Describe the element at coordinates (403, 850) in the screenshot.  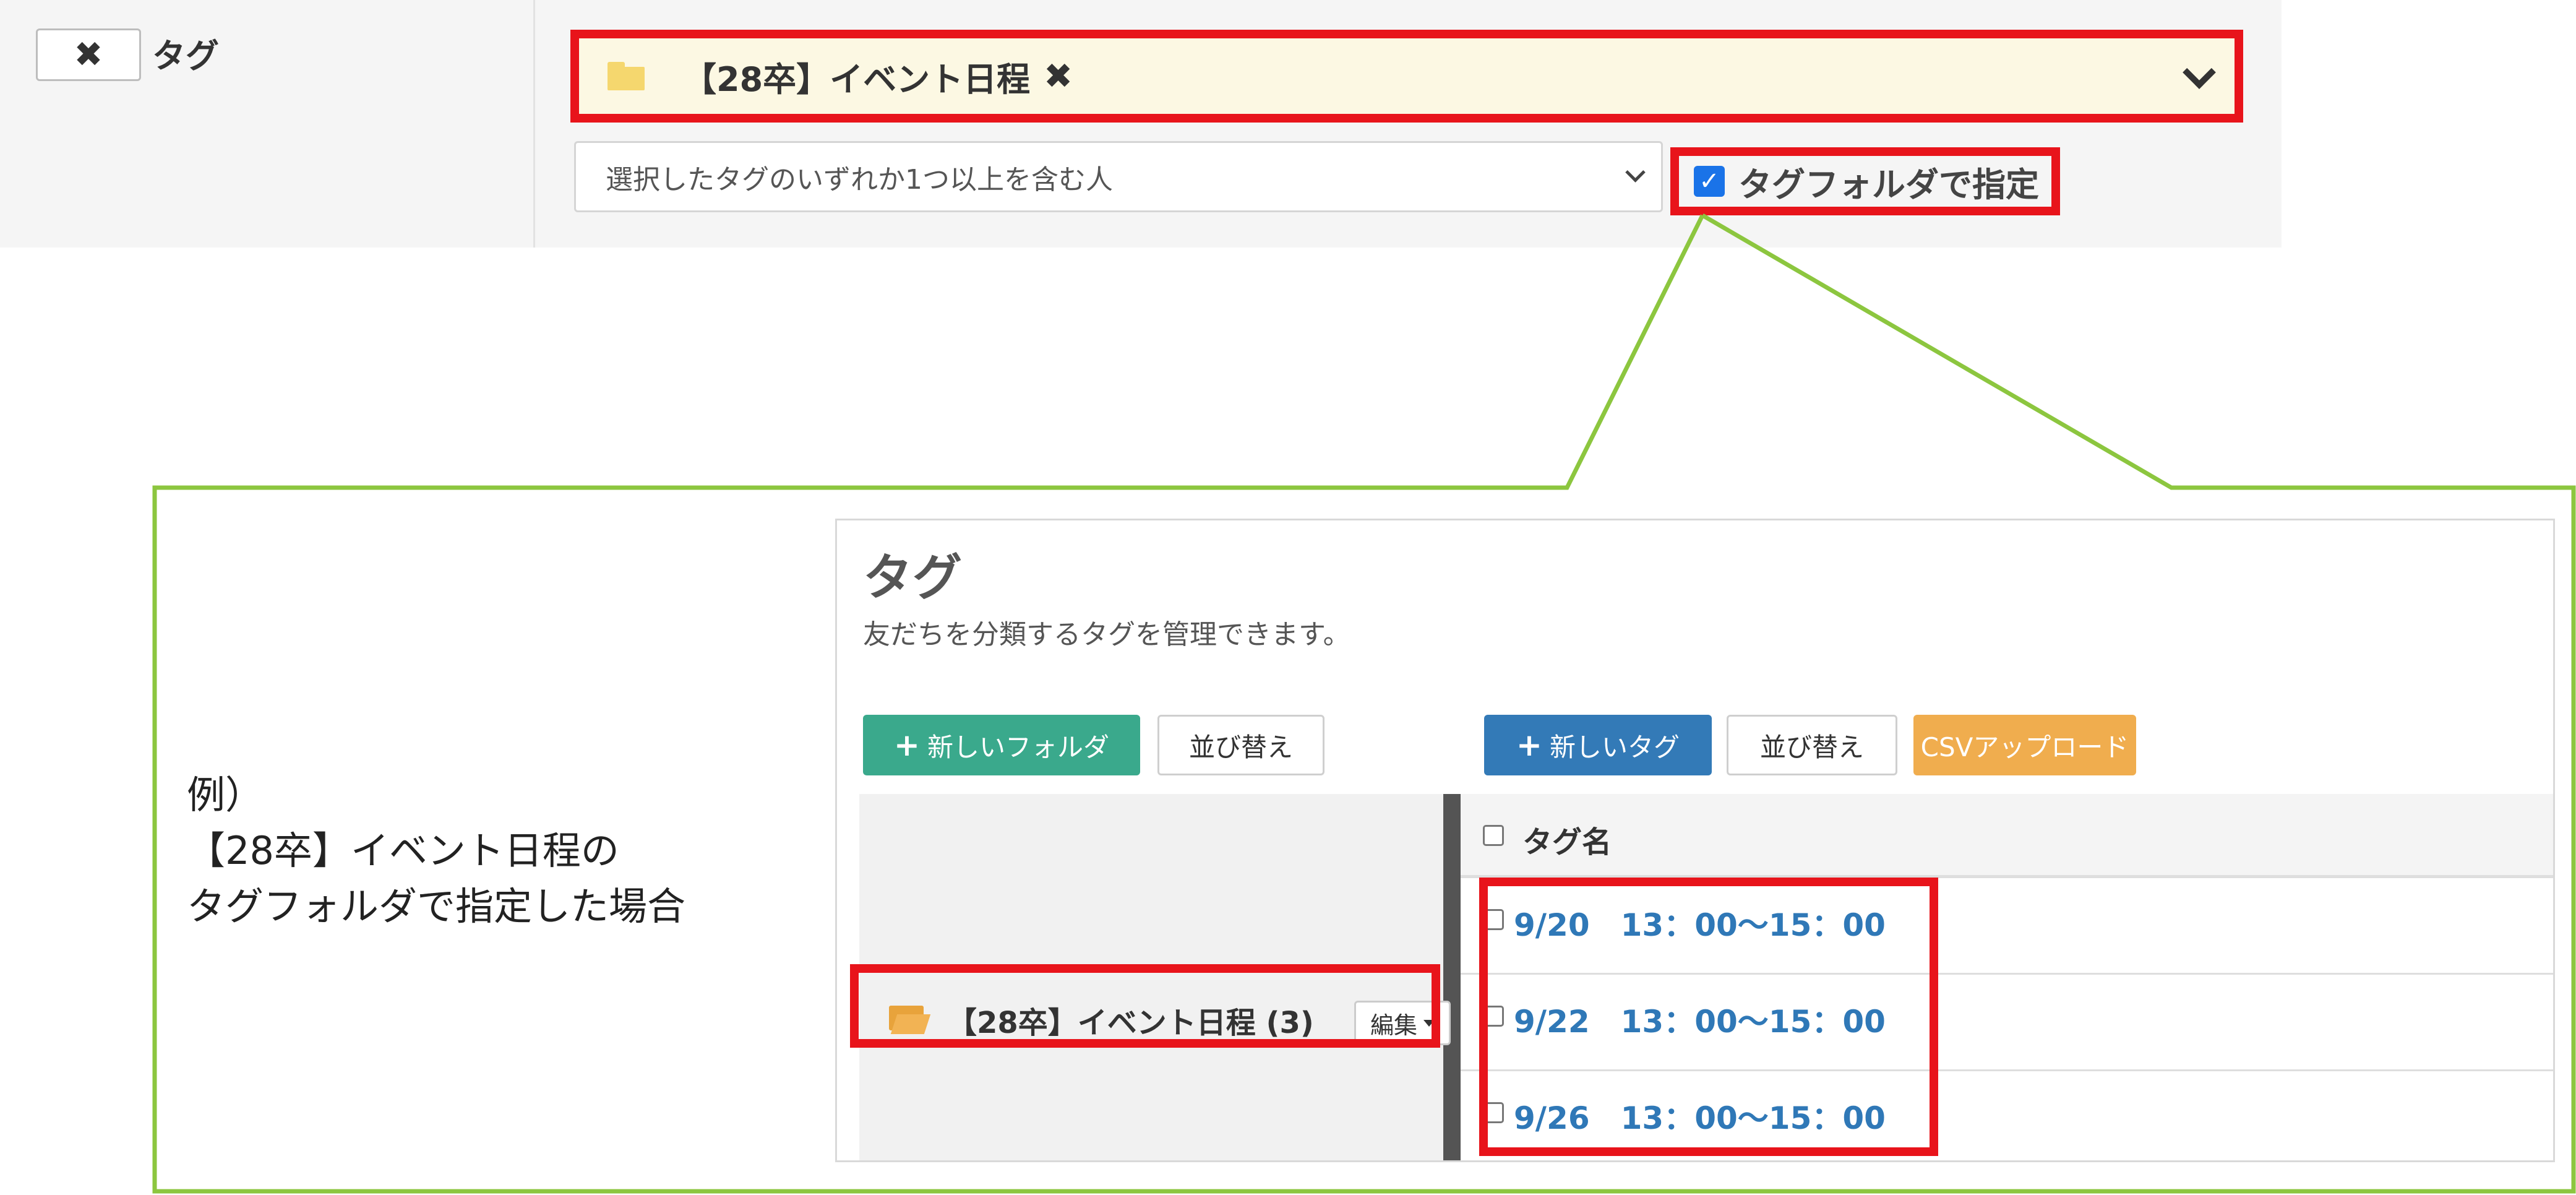
I see `caption-line: 【28卒】イベント日程の` at that location.